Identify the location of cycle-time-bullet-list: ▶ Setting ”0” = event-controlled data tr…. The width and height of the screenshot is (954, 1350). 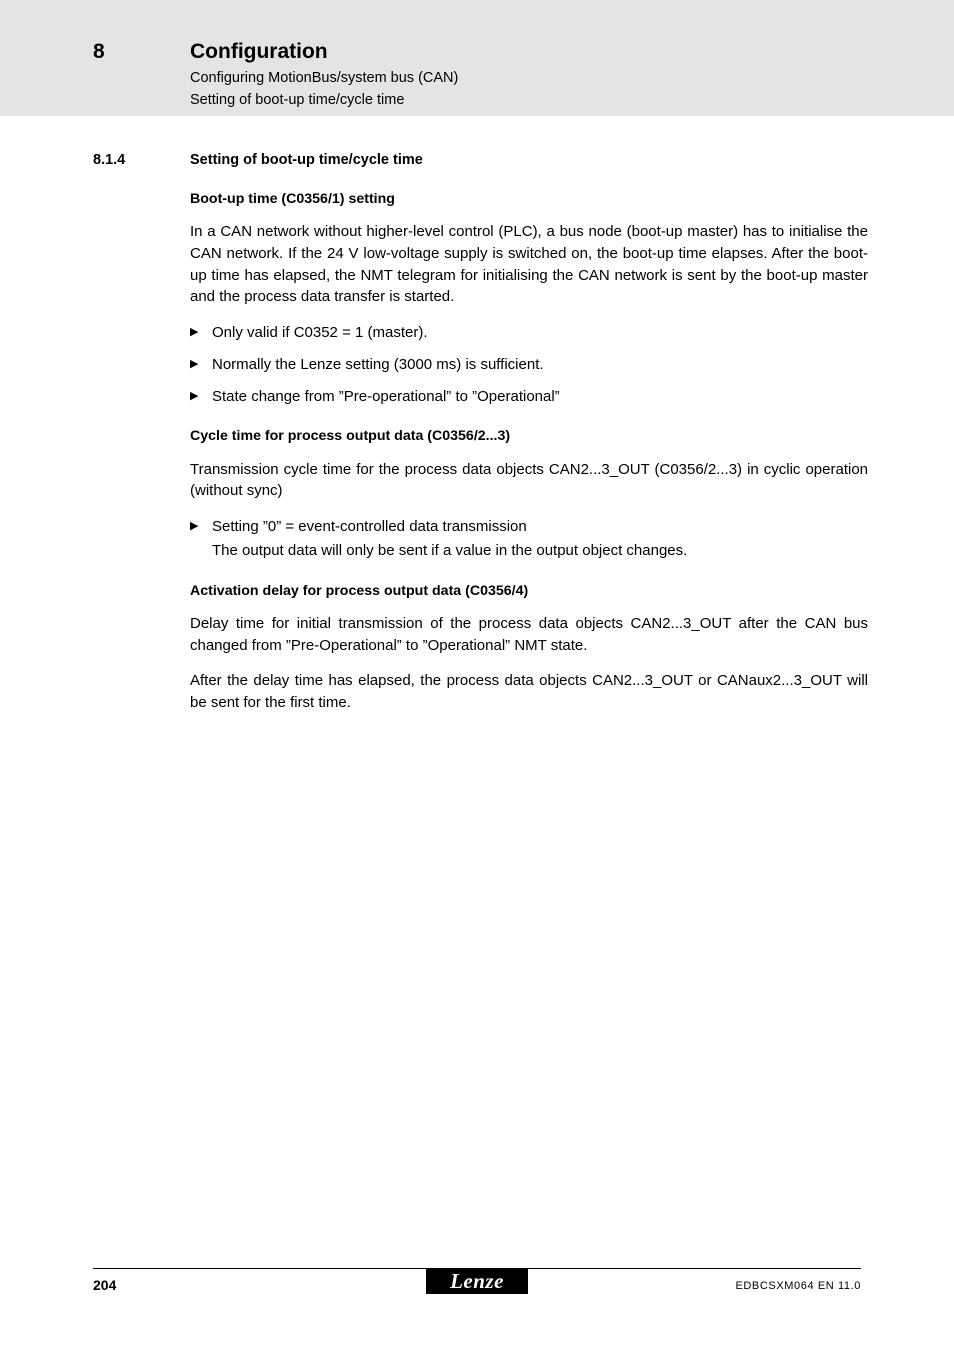
(529, 539).